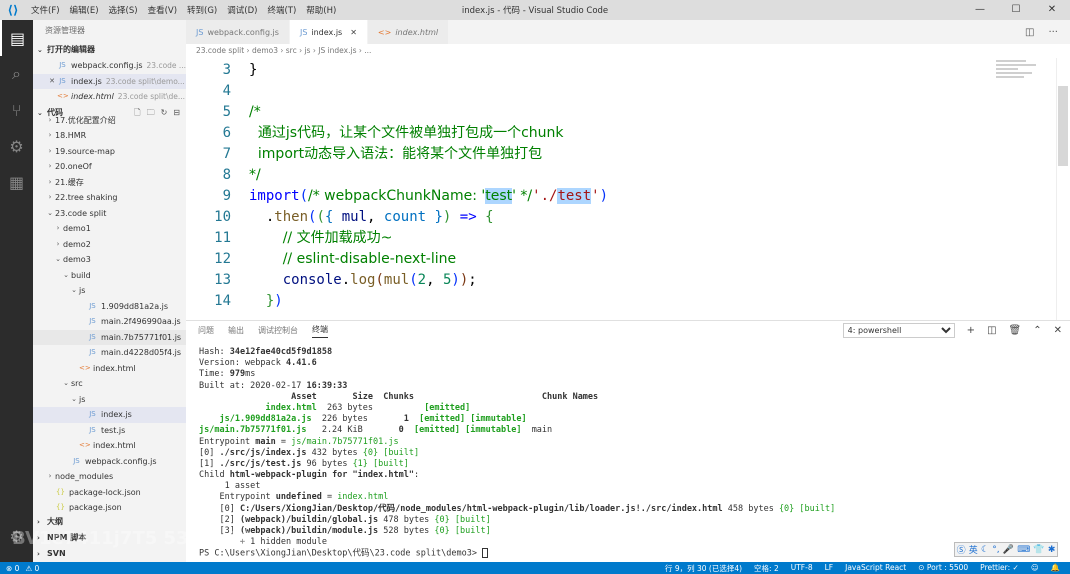  Describe the element at coordinates (802, 568) in the screenshot. I see `status-right-item: UTF-8` at that location.